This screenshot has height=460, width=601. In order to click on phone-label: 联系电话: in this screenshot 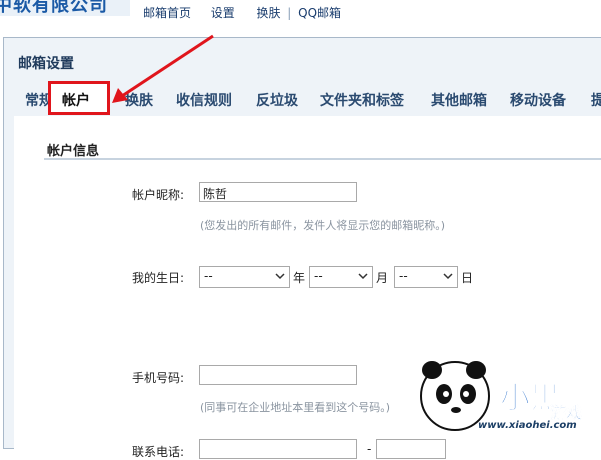, I will do `click(157, 452)`.